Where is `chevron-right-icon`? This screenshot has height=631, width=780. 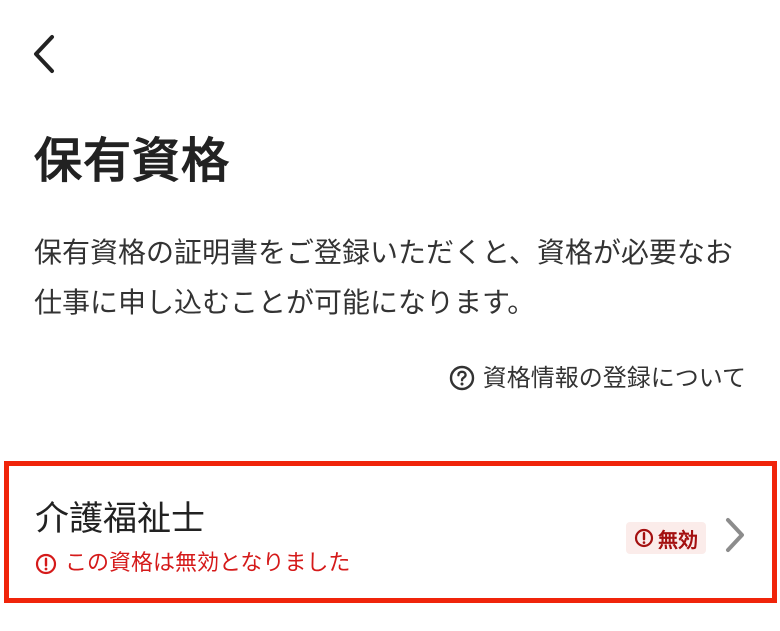
chevron-right-icon is located at coordinates (735, 535).